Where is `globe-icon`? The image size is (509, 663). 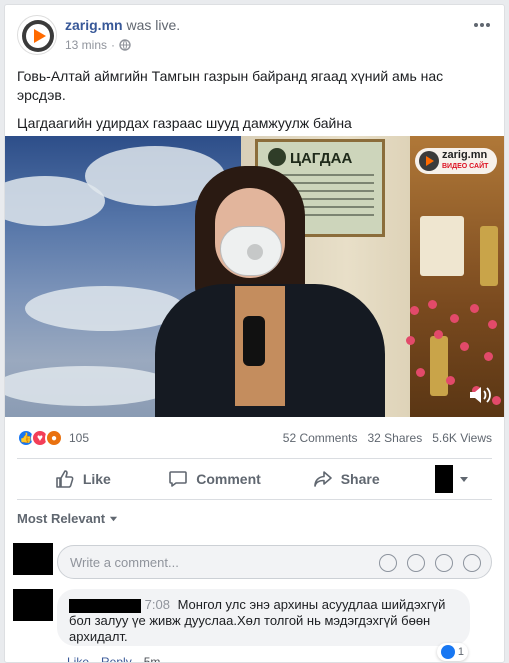
globe-icon is located at coordinates (125, 45).